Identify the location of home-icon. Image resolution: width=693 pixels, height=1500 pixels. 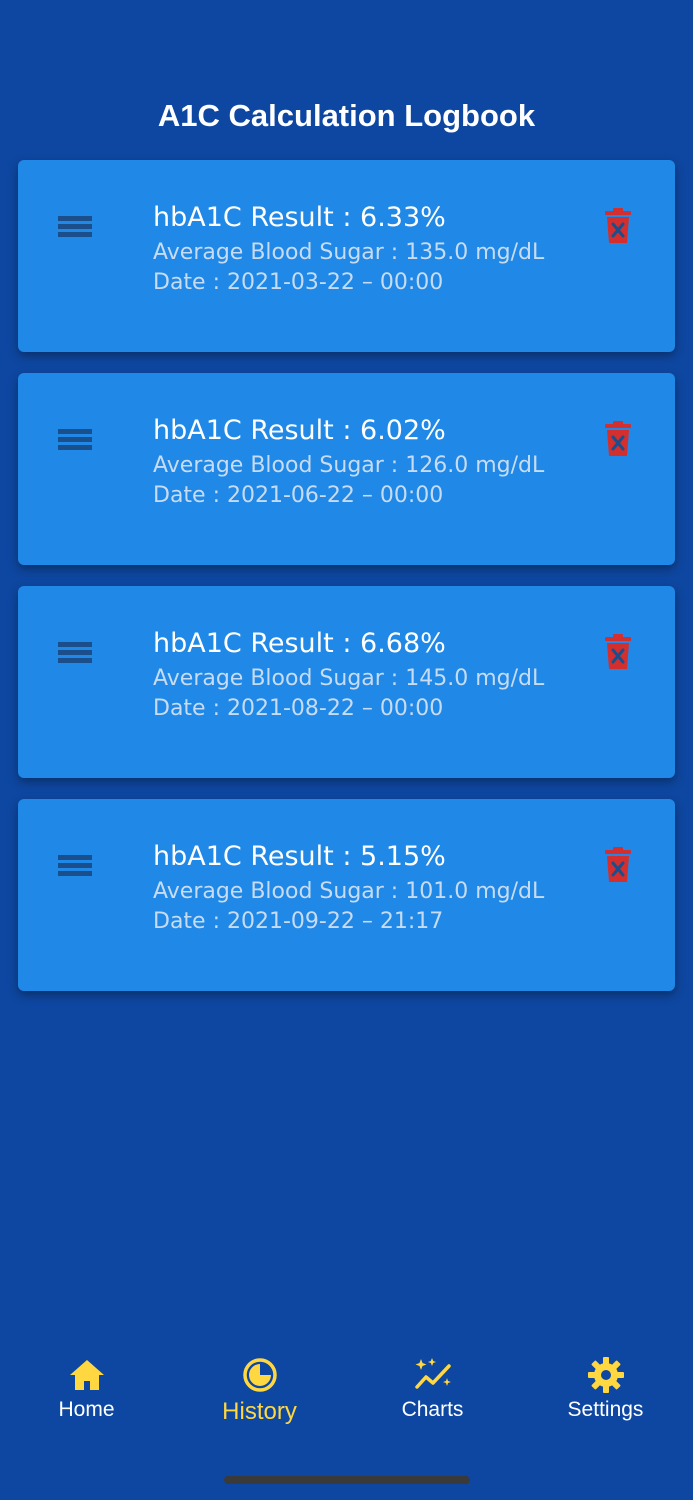
(86, 1375).